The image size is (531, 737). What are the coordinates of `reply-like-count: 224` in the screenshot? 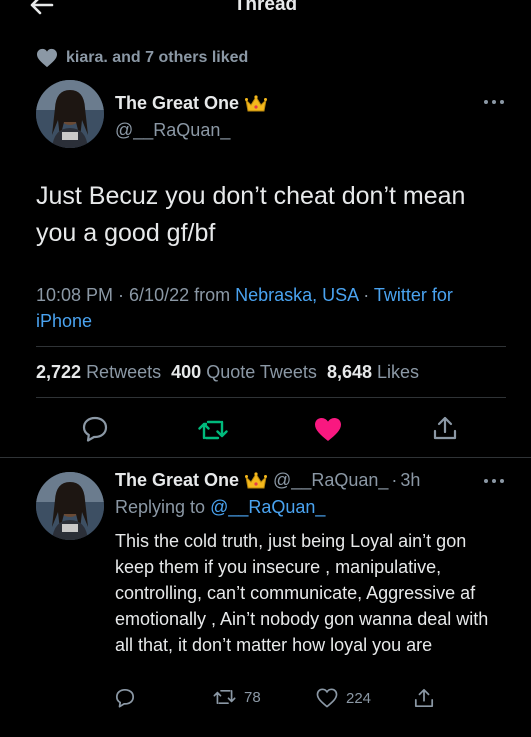 It's located at (359, 698).